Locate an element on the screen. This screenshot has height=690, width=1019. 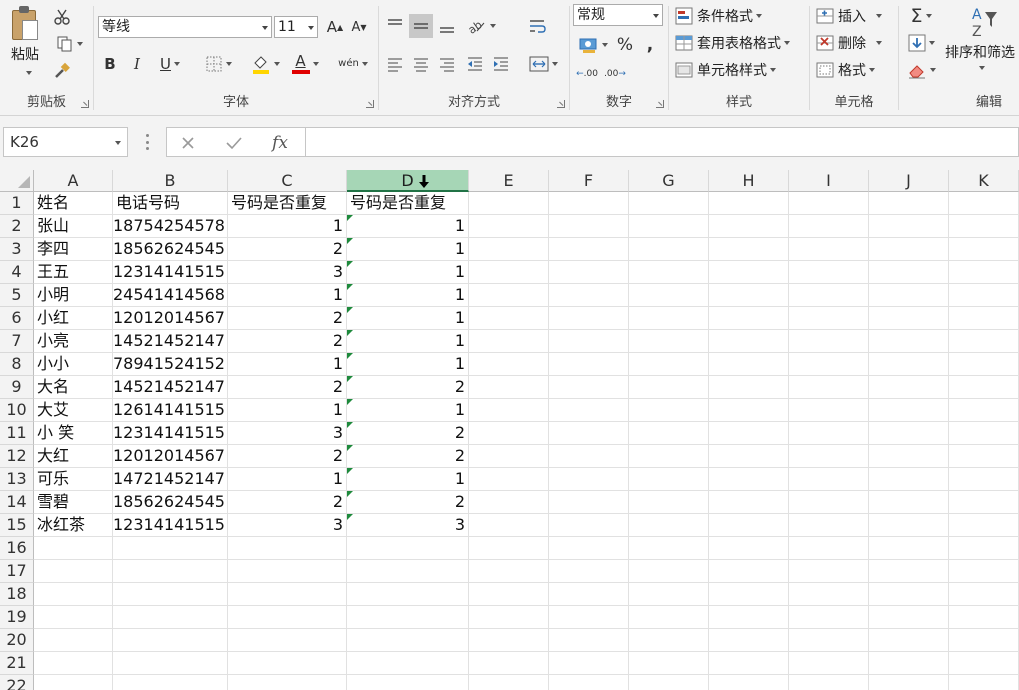
cell-f2 is located at coordinates (589, 226).